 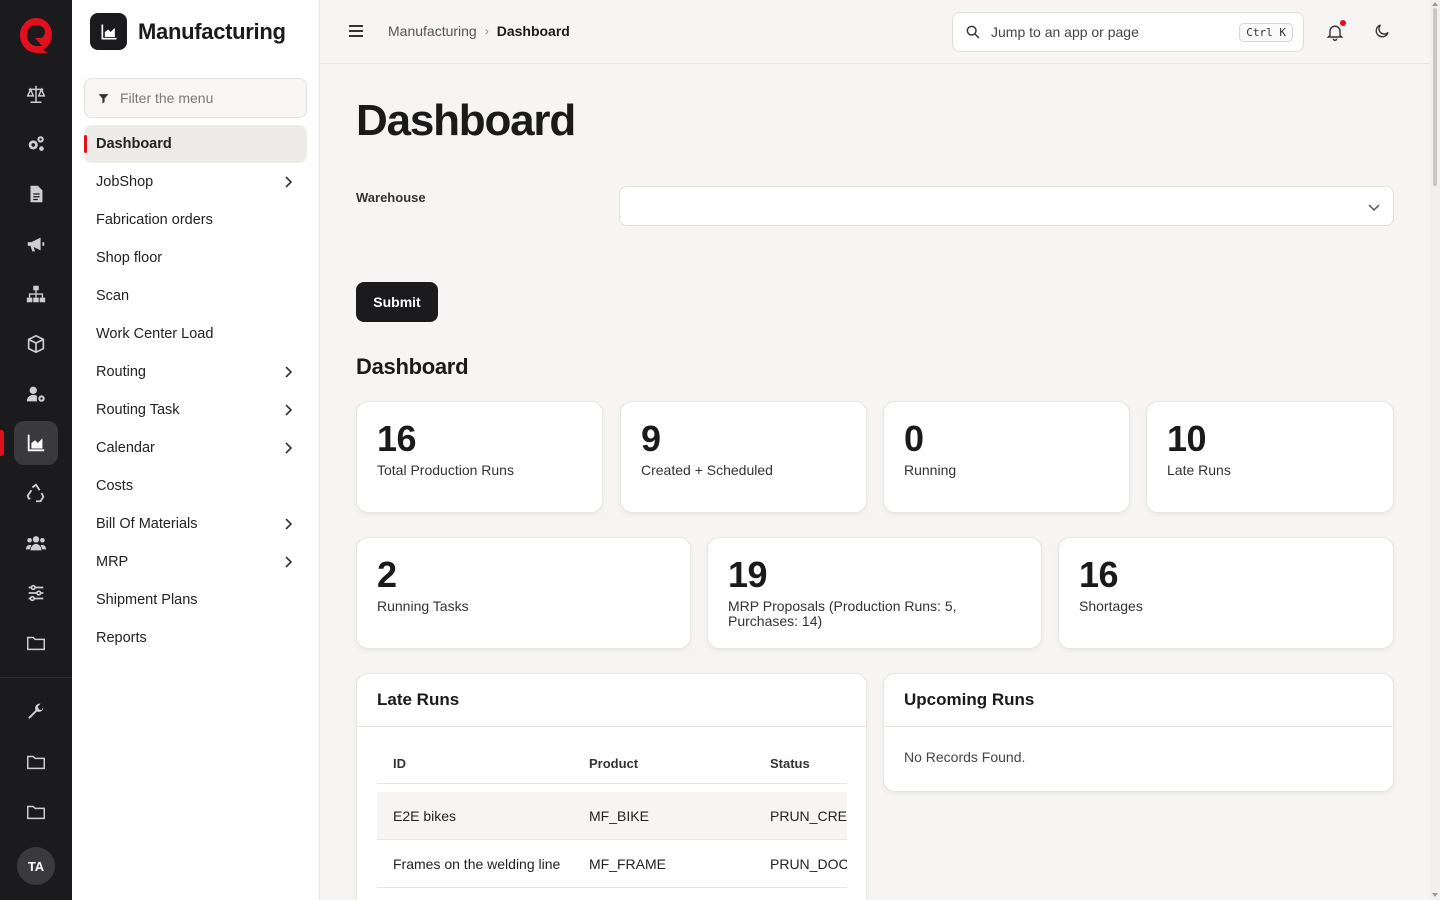 What do you see at coordinates (743, 457) in the screenshot?
I see `stat-card-created-scheduled: 9 Created + Scheduled` at bounding box center [743, 457].